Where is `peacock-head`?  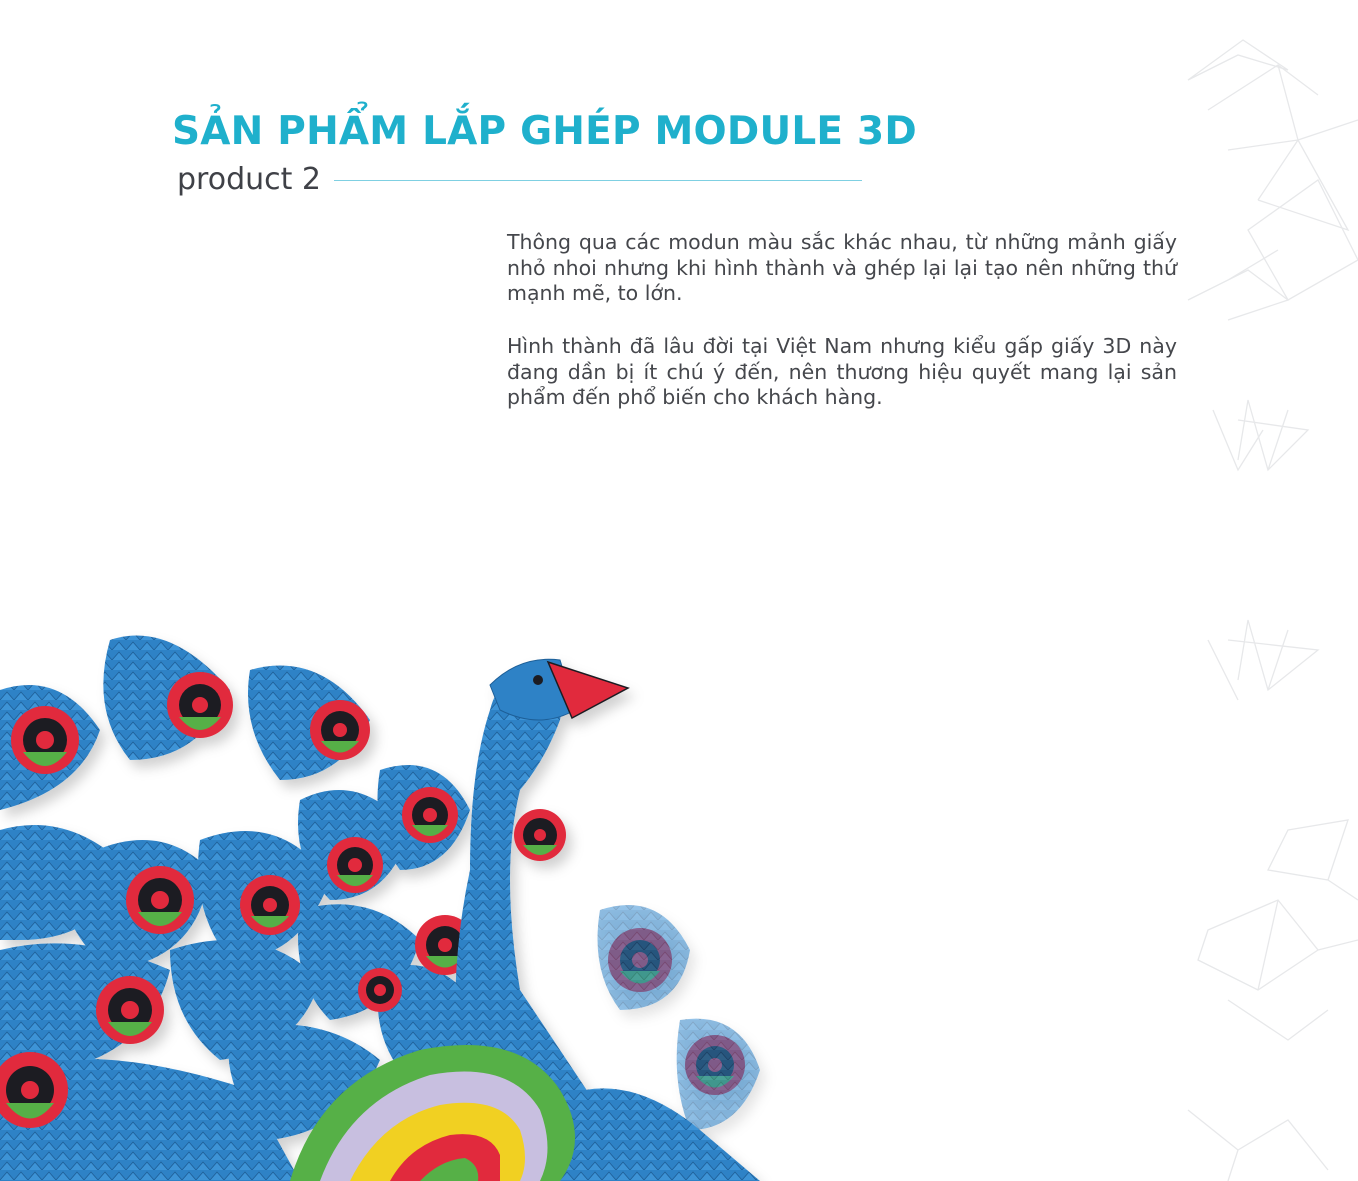 peacock-head is located at coordinates (559, 689).